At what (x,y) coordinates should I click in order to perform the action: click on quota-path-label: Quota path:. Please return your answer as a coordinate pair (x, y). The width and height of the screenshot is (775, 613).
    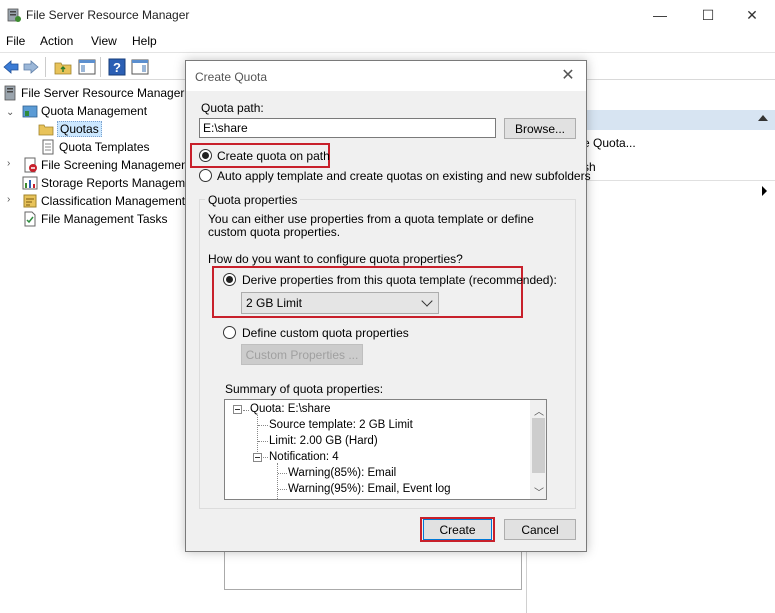
    Looking at the image, I should click on (232, 108).